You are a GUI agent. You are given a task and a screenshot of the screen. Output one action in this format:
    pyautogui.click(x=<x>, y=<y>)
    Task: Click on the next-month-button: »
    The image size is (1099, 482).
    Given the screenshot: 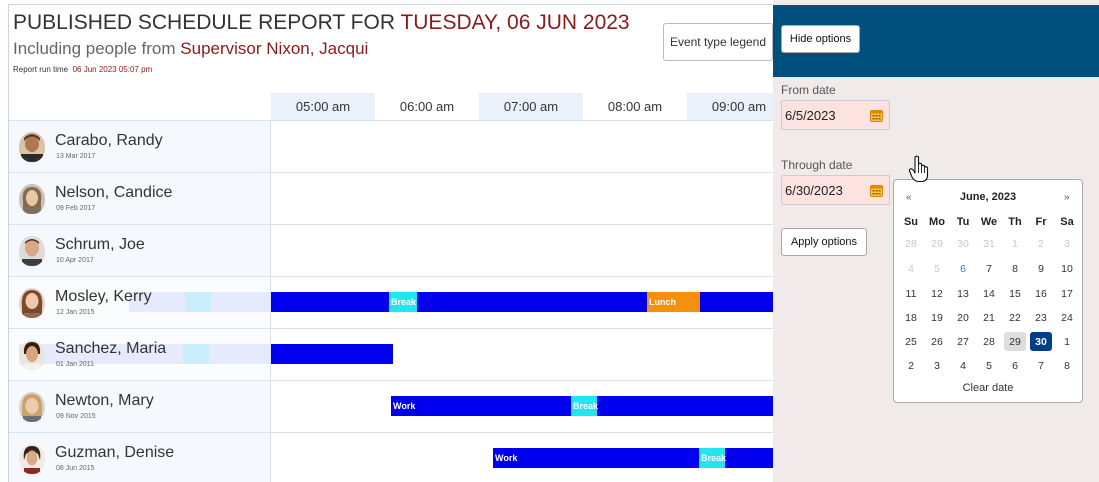 What is the action you would take?
    pyautogui.click(x=1067, y=197)
    